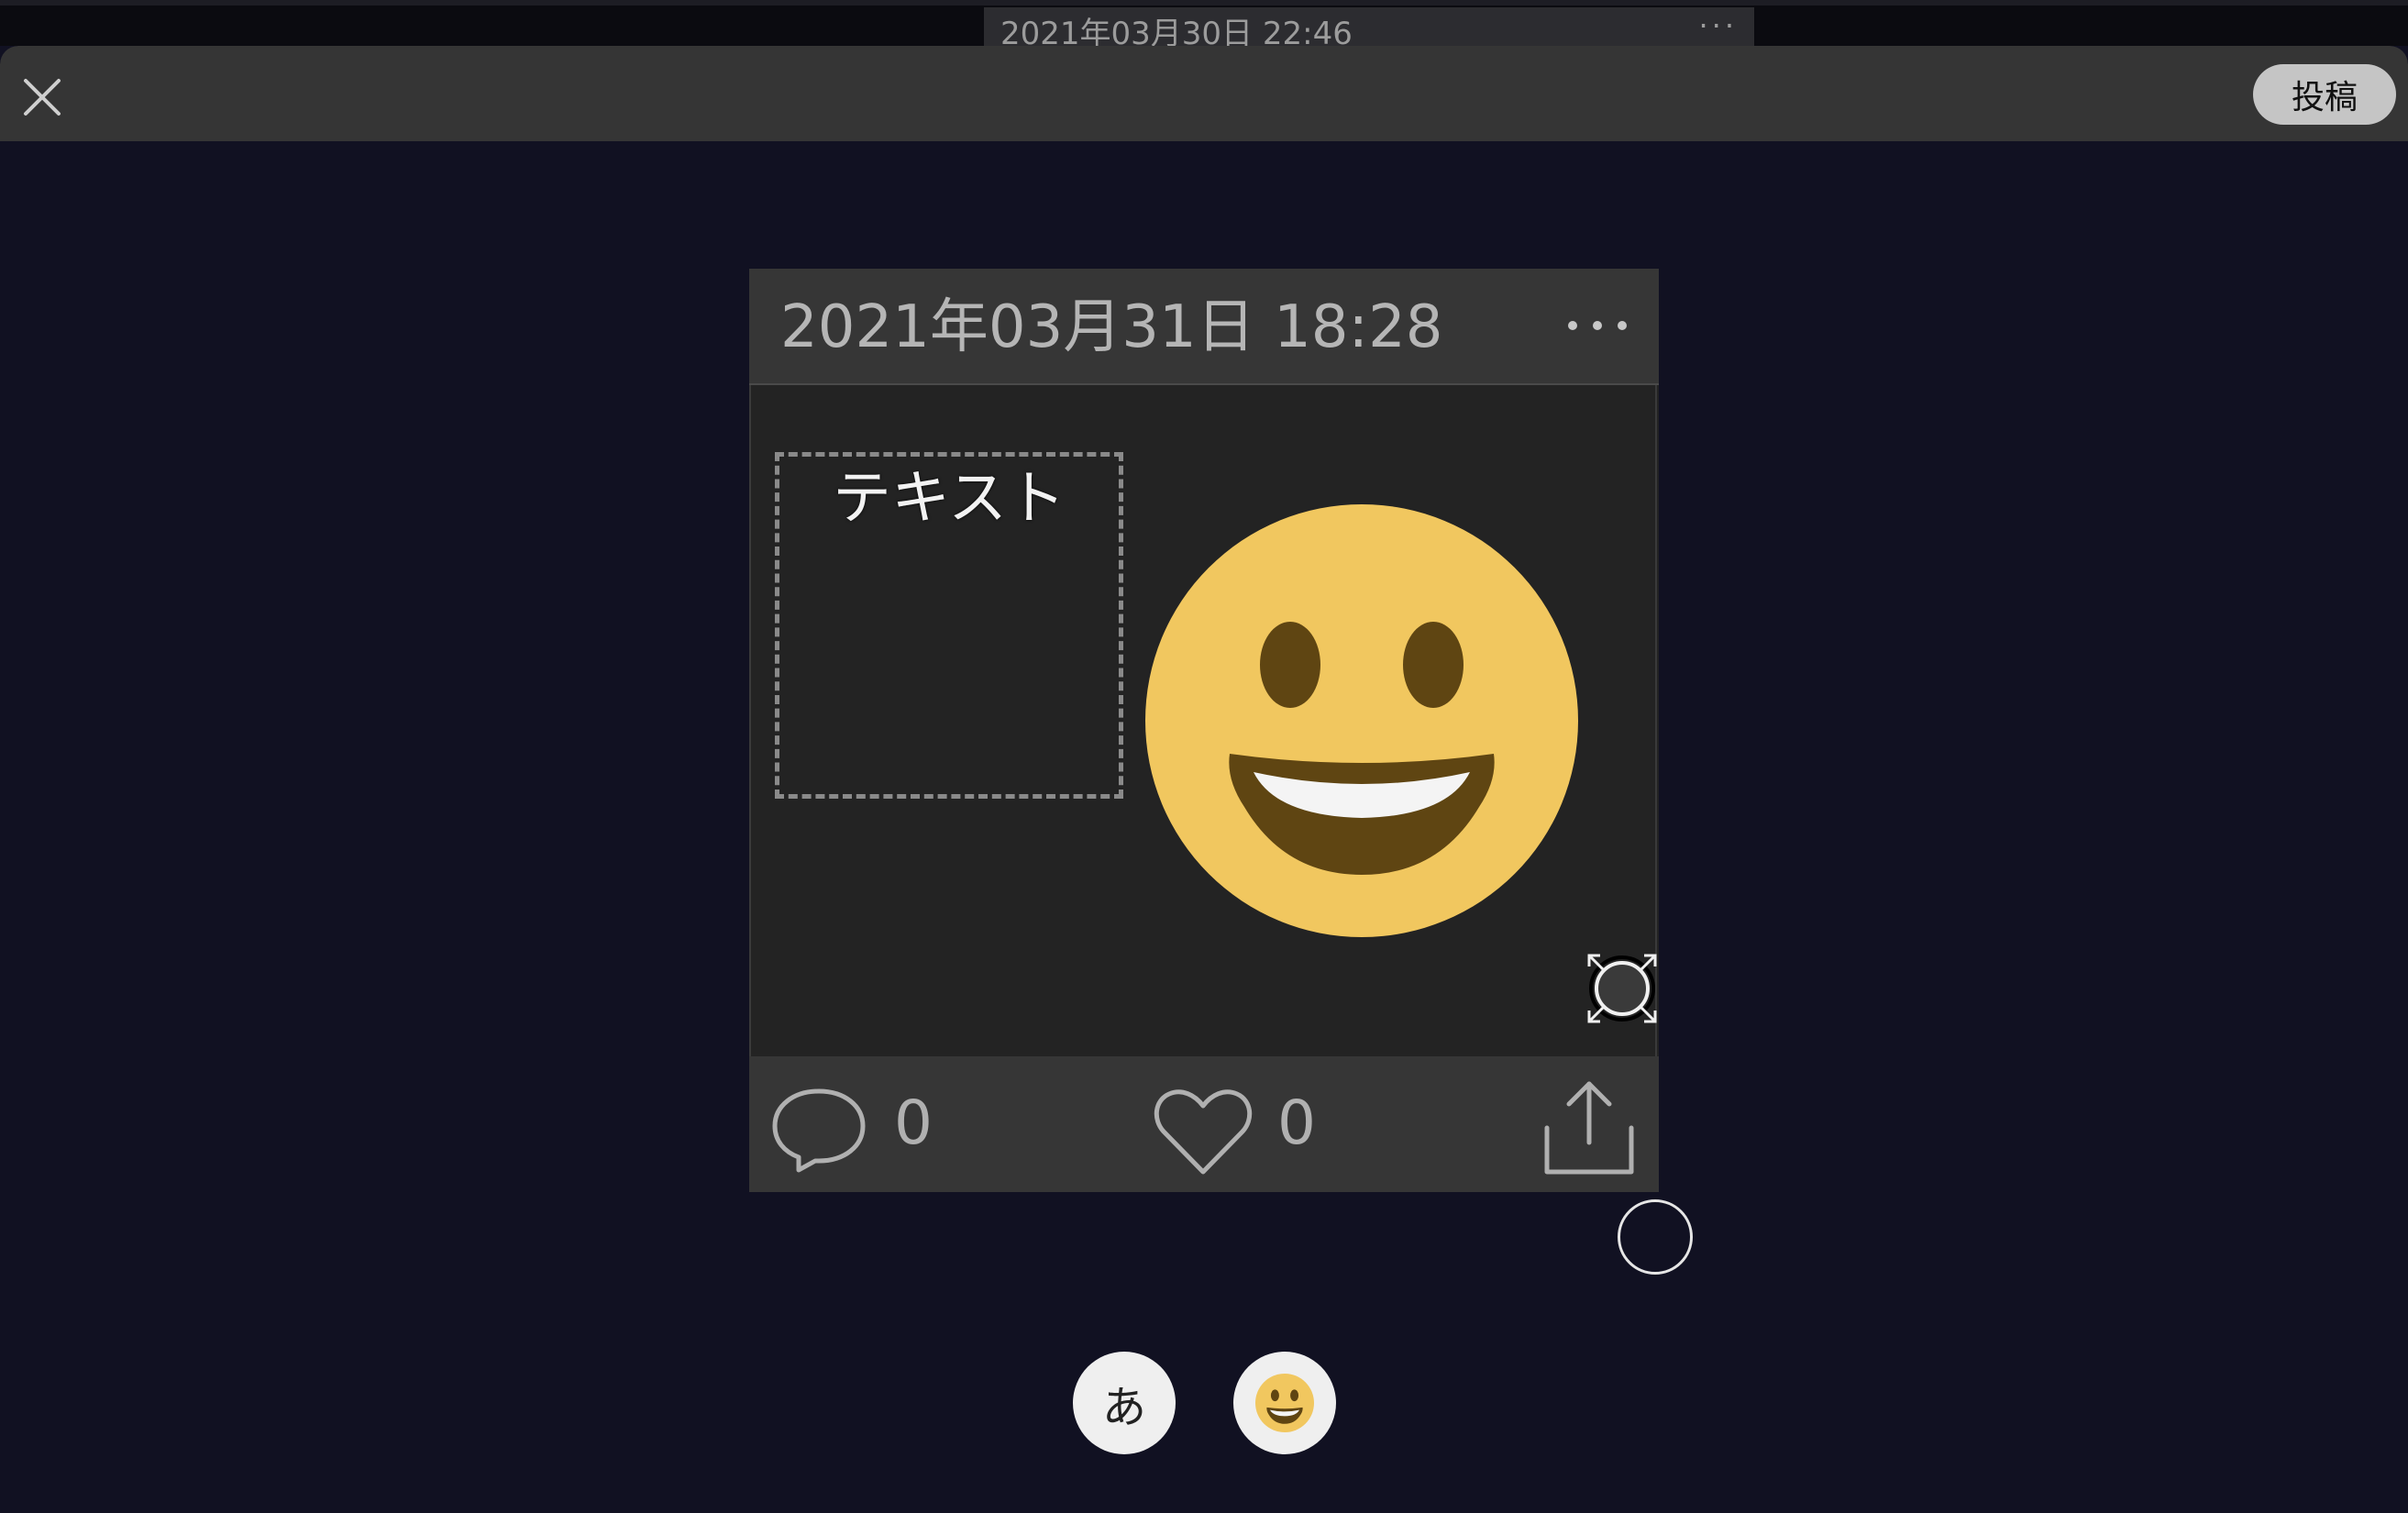 Image resolution: width=2408 pixels, height=1513 pixels. Describe the element at coordinates (1718, 26) in the screenshot. I see `background-post-menu-icon: ···` at that location.